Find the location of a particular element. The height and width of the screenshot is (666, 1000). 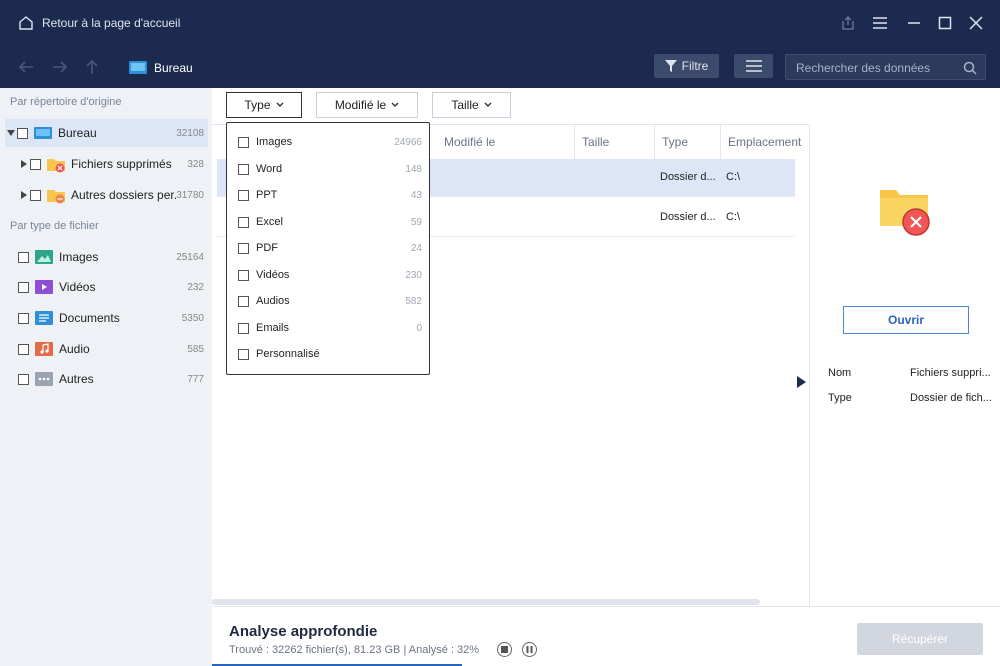

lost-folder-icon is located at coordinates (56, 196).